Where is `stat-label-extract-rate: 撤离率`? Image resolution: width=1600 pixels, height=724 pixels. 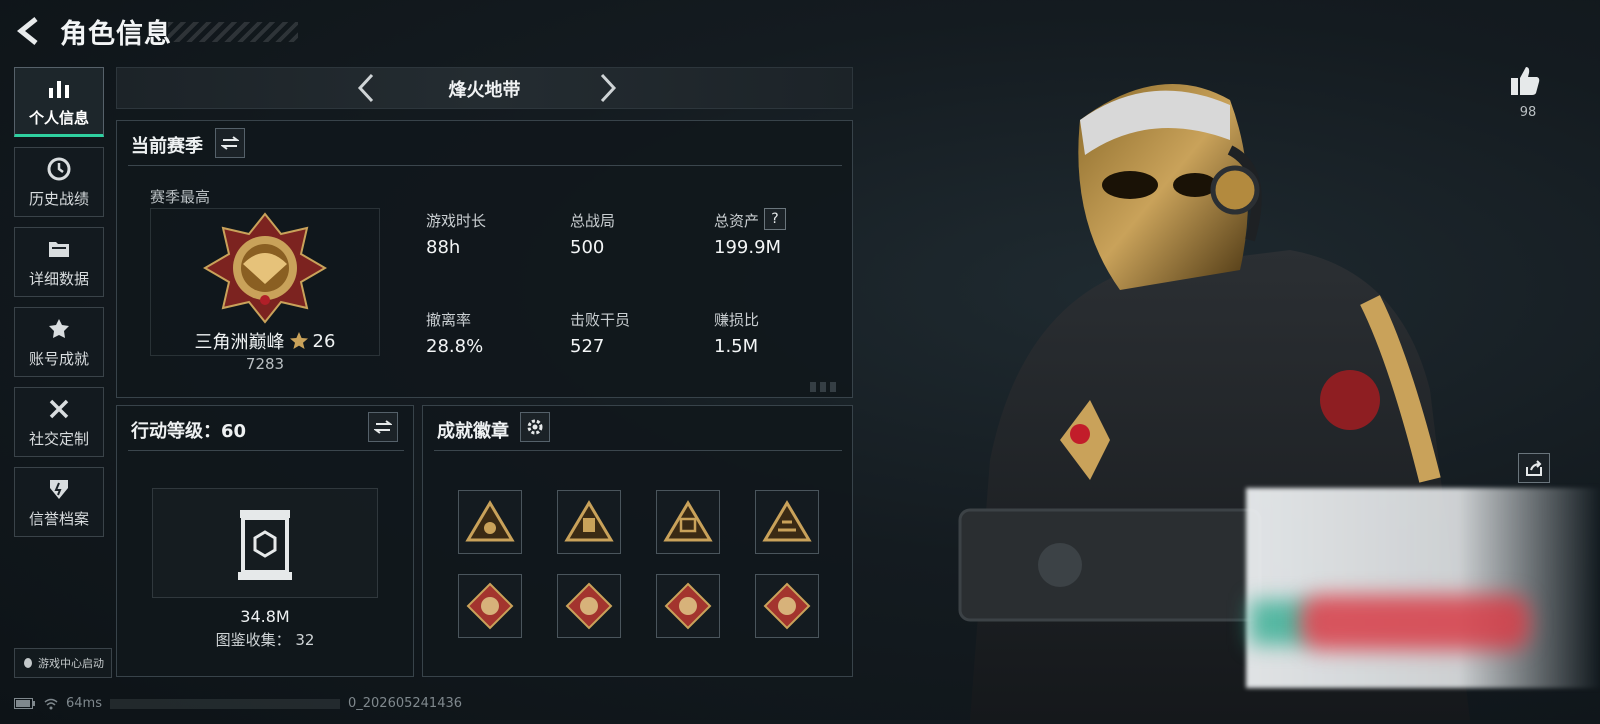
stat-label-extract-rate: 撤离率 is located at coordinates (449, 320).